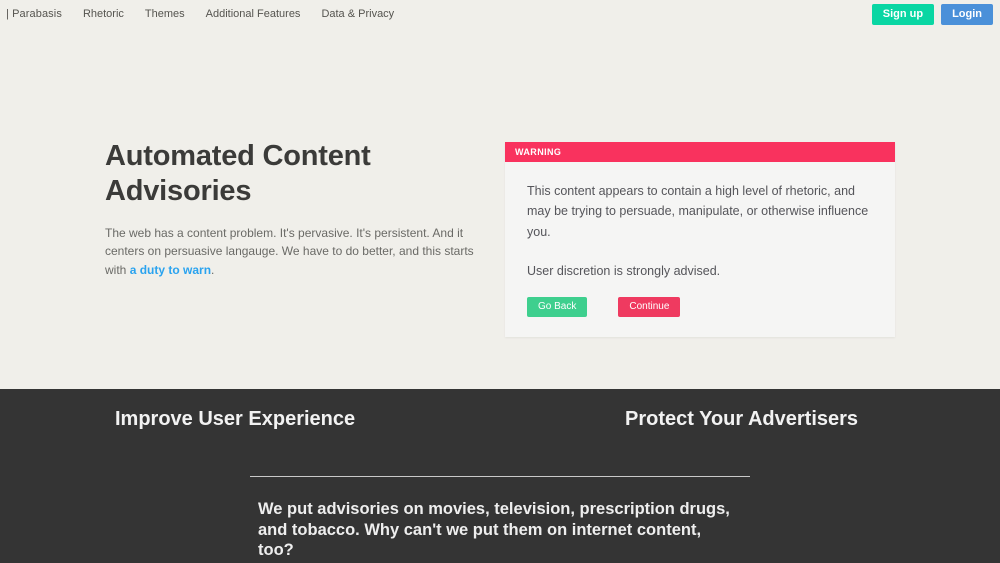 This screenshot has height=563, width=1000. I want to click on nav-item-themes: Themes, so click(165, 14).